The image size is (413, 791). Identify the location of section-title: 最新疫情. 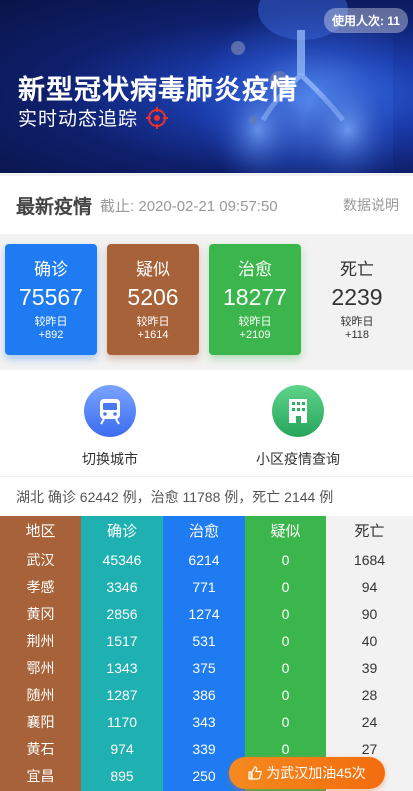
(54, 207).